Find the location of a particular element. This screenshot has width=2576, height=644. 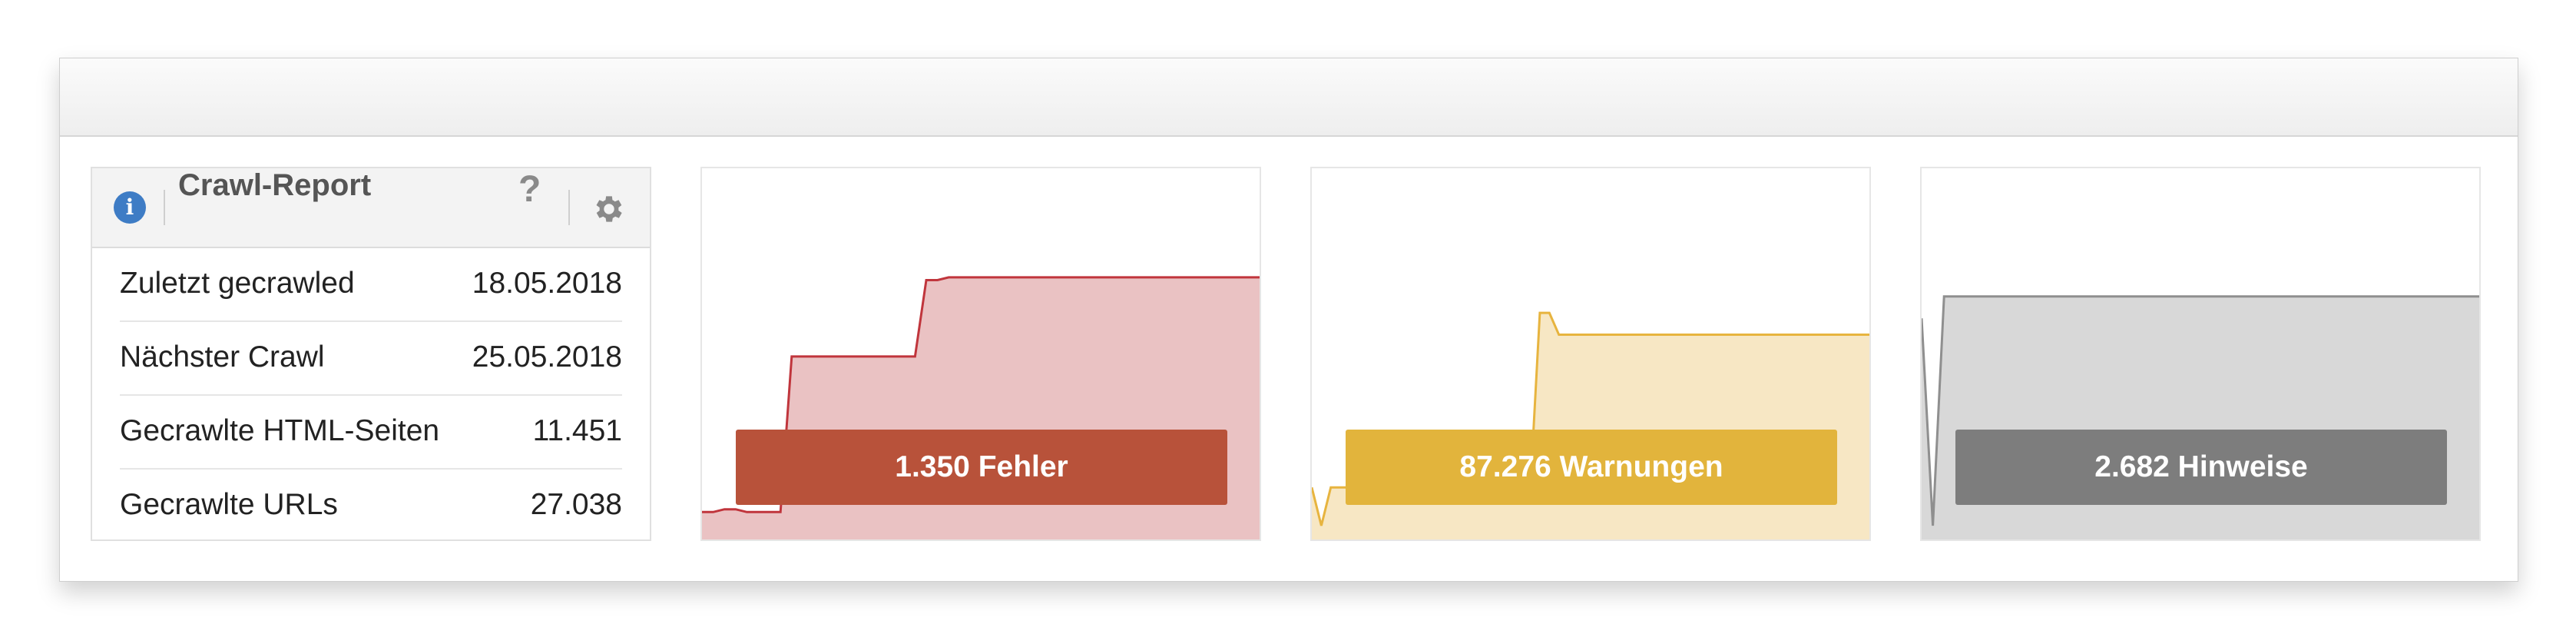

warnings-chart-card: 87.276 Warnungen is located at coordinates (1591, 354).